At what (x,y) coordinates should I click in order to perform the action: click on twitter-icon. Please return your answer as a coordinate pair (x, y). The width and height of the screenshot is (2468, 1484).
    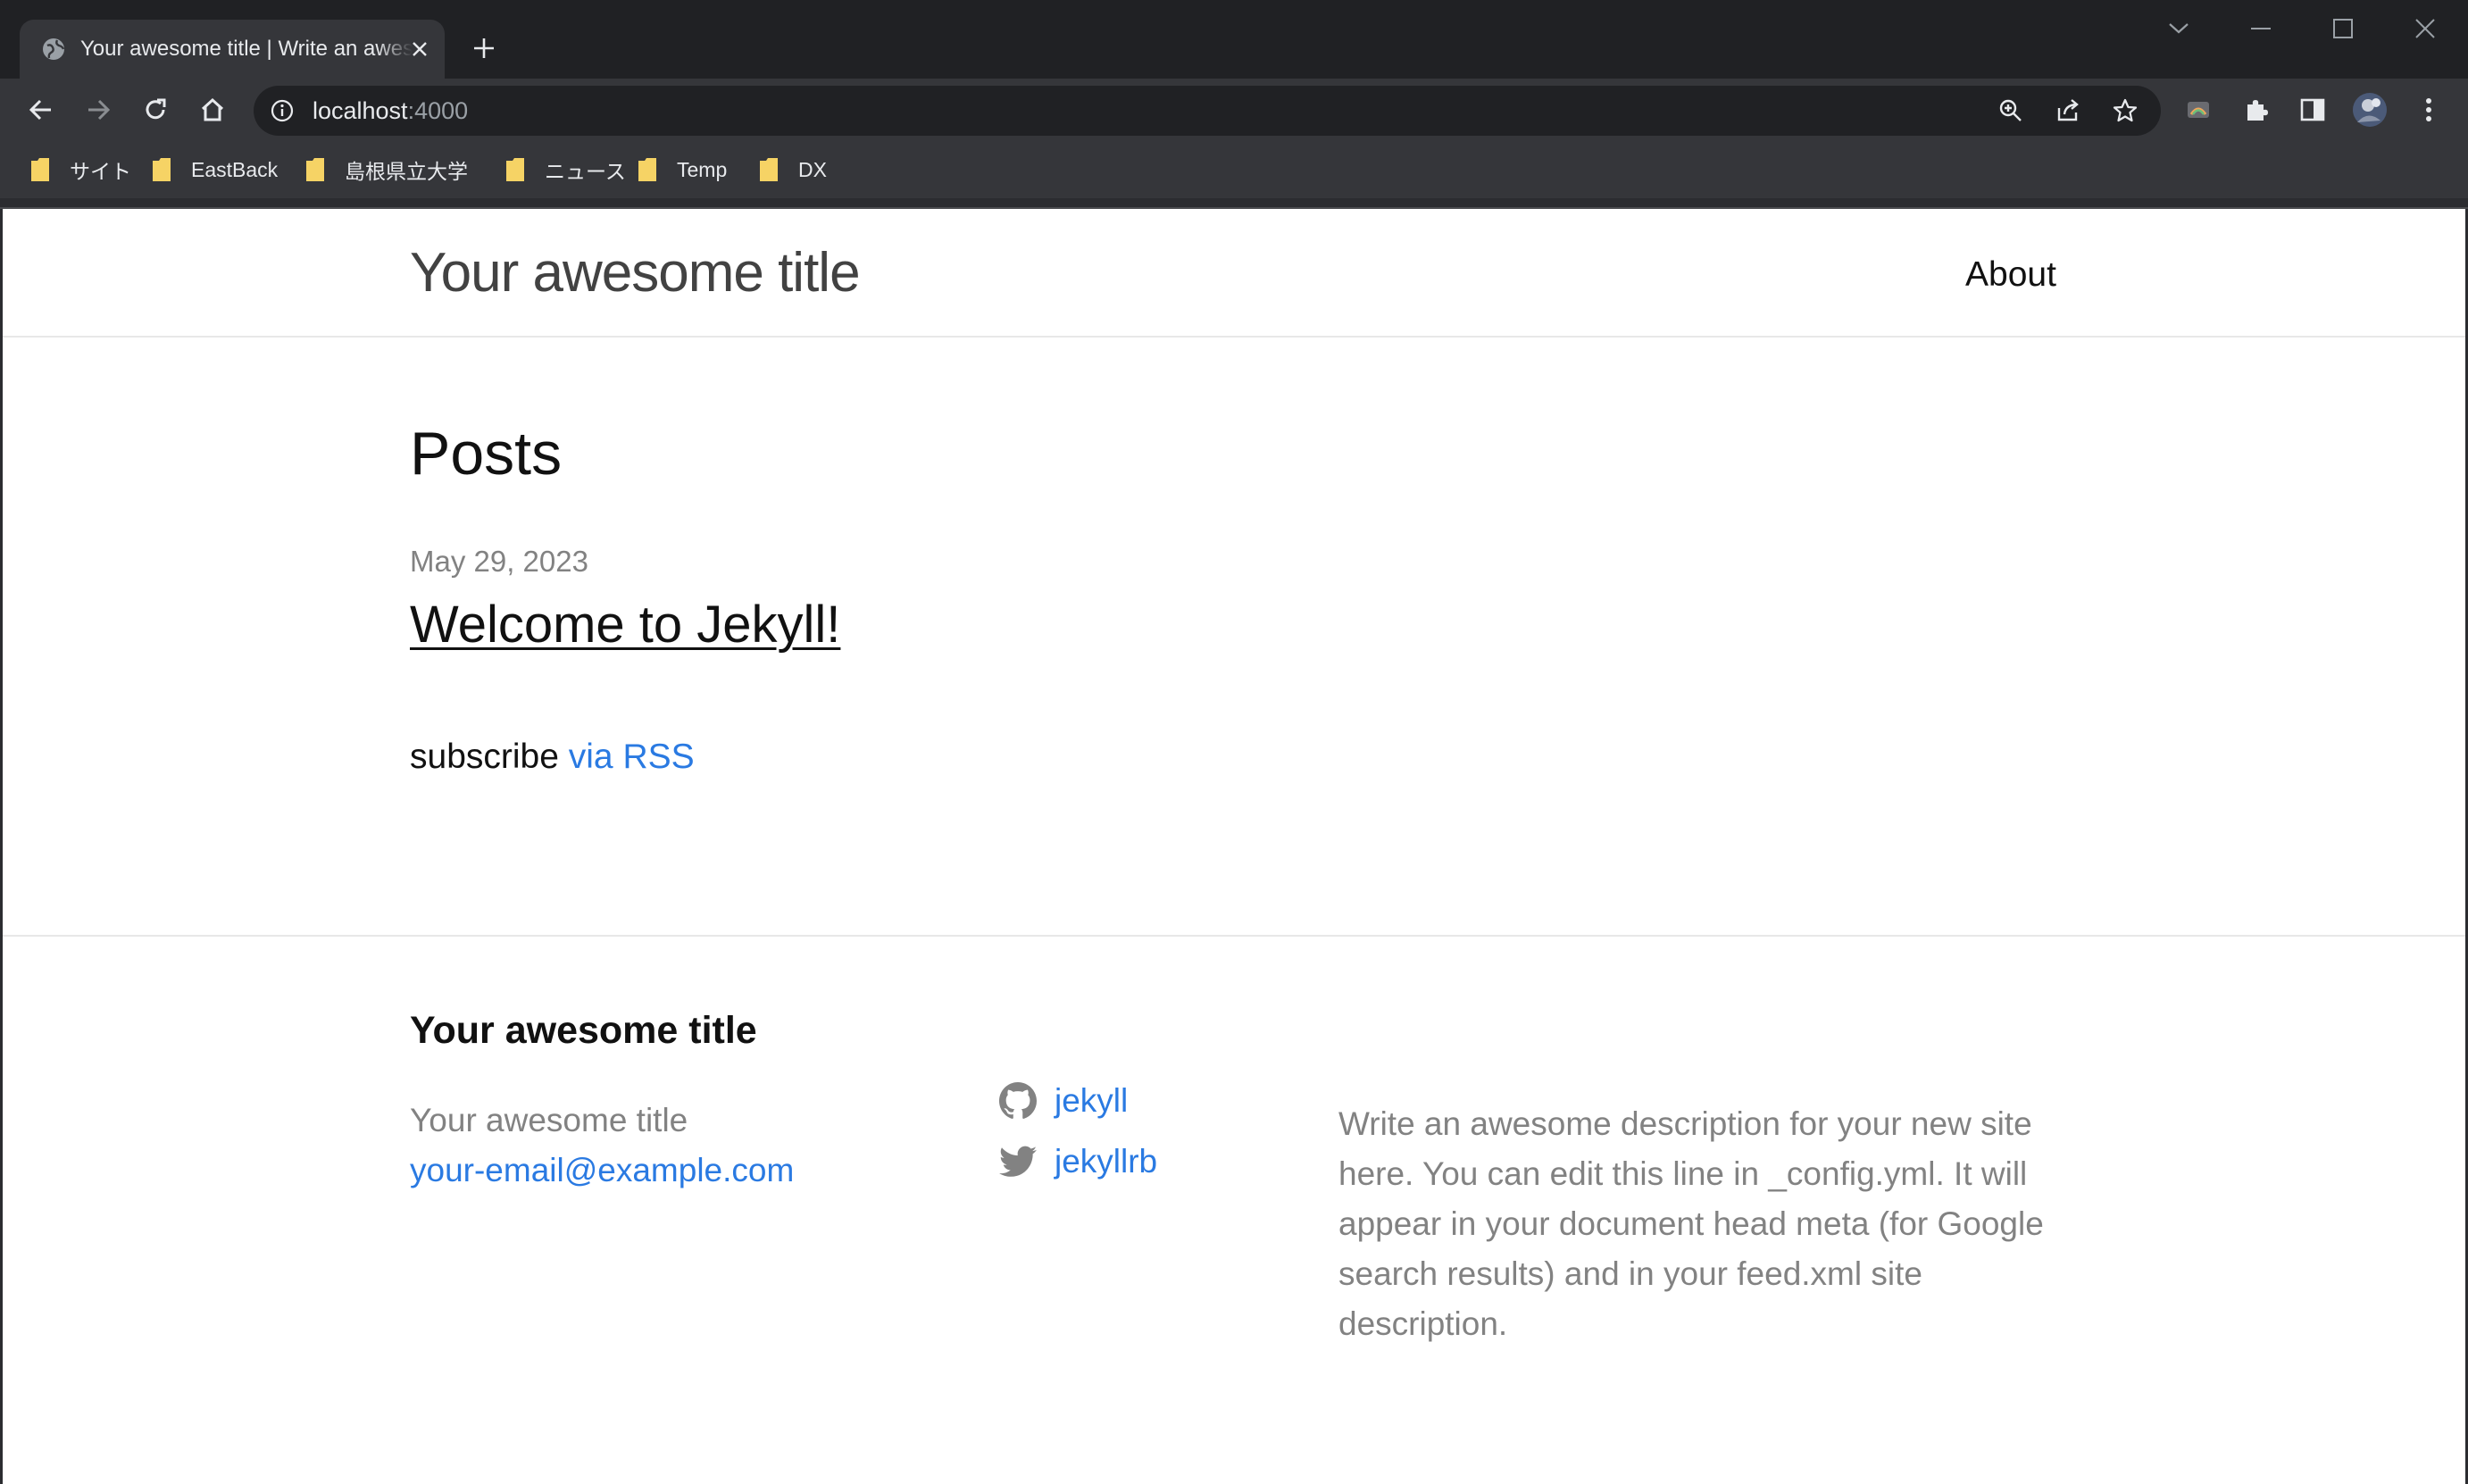
    Looking at the image, I should click on (1018, 1161).